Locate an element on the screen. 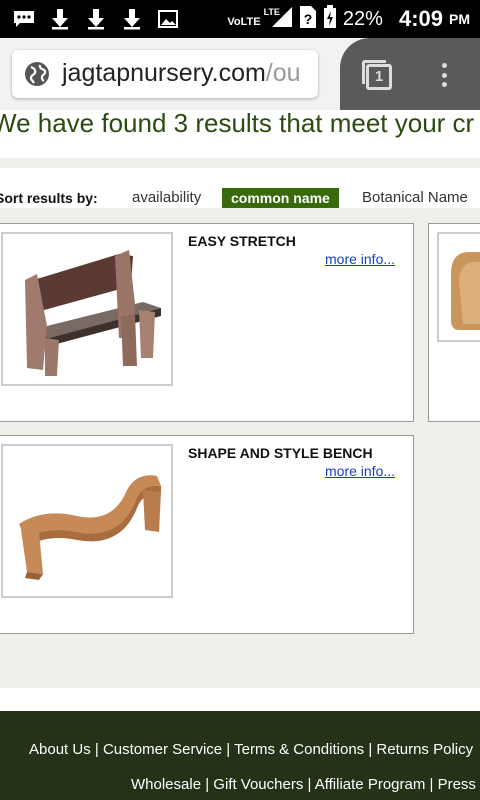  system-indicators: VoLTE LTE ? 22% 4:09 PM is located at coordinates (348, 19).